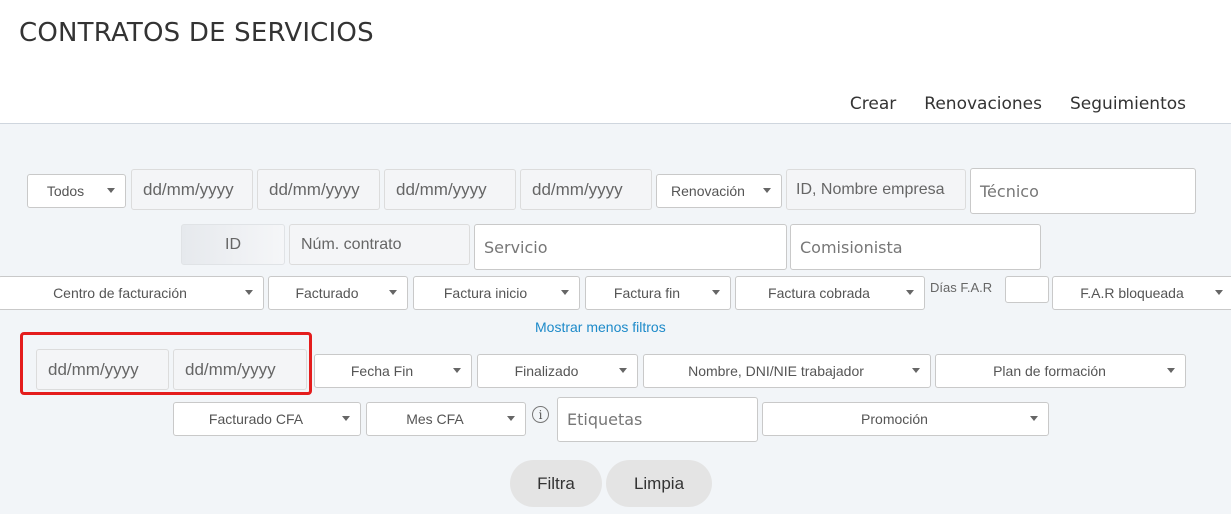 The width and height of the screenshot is (1231, 514). I want to click on date-input-4: dd/mm/yyyy, so click(586, 189).